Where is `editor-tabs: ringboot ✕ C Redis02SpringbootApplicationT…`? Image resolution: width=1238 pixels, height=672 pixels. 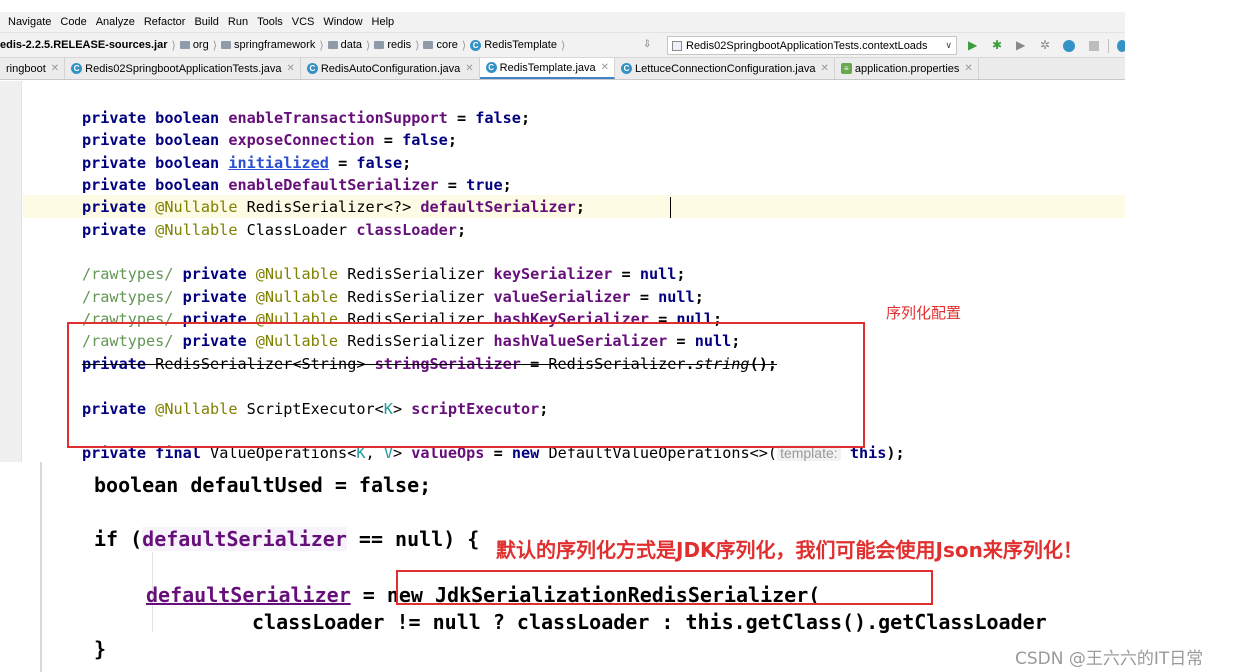
editor-tabs: ringboot ✕ C Redis02SpringbootApplicationT… is located at coordinates (562, 69).